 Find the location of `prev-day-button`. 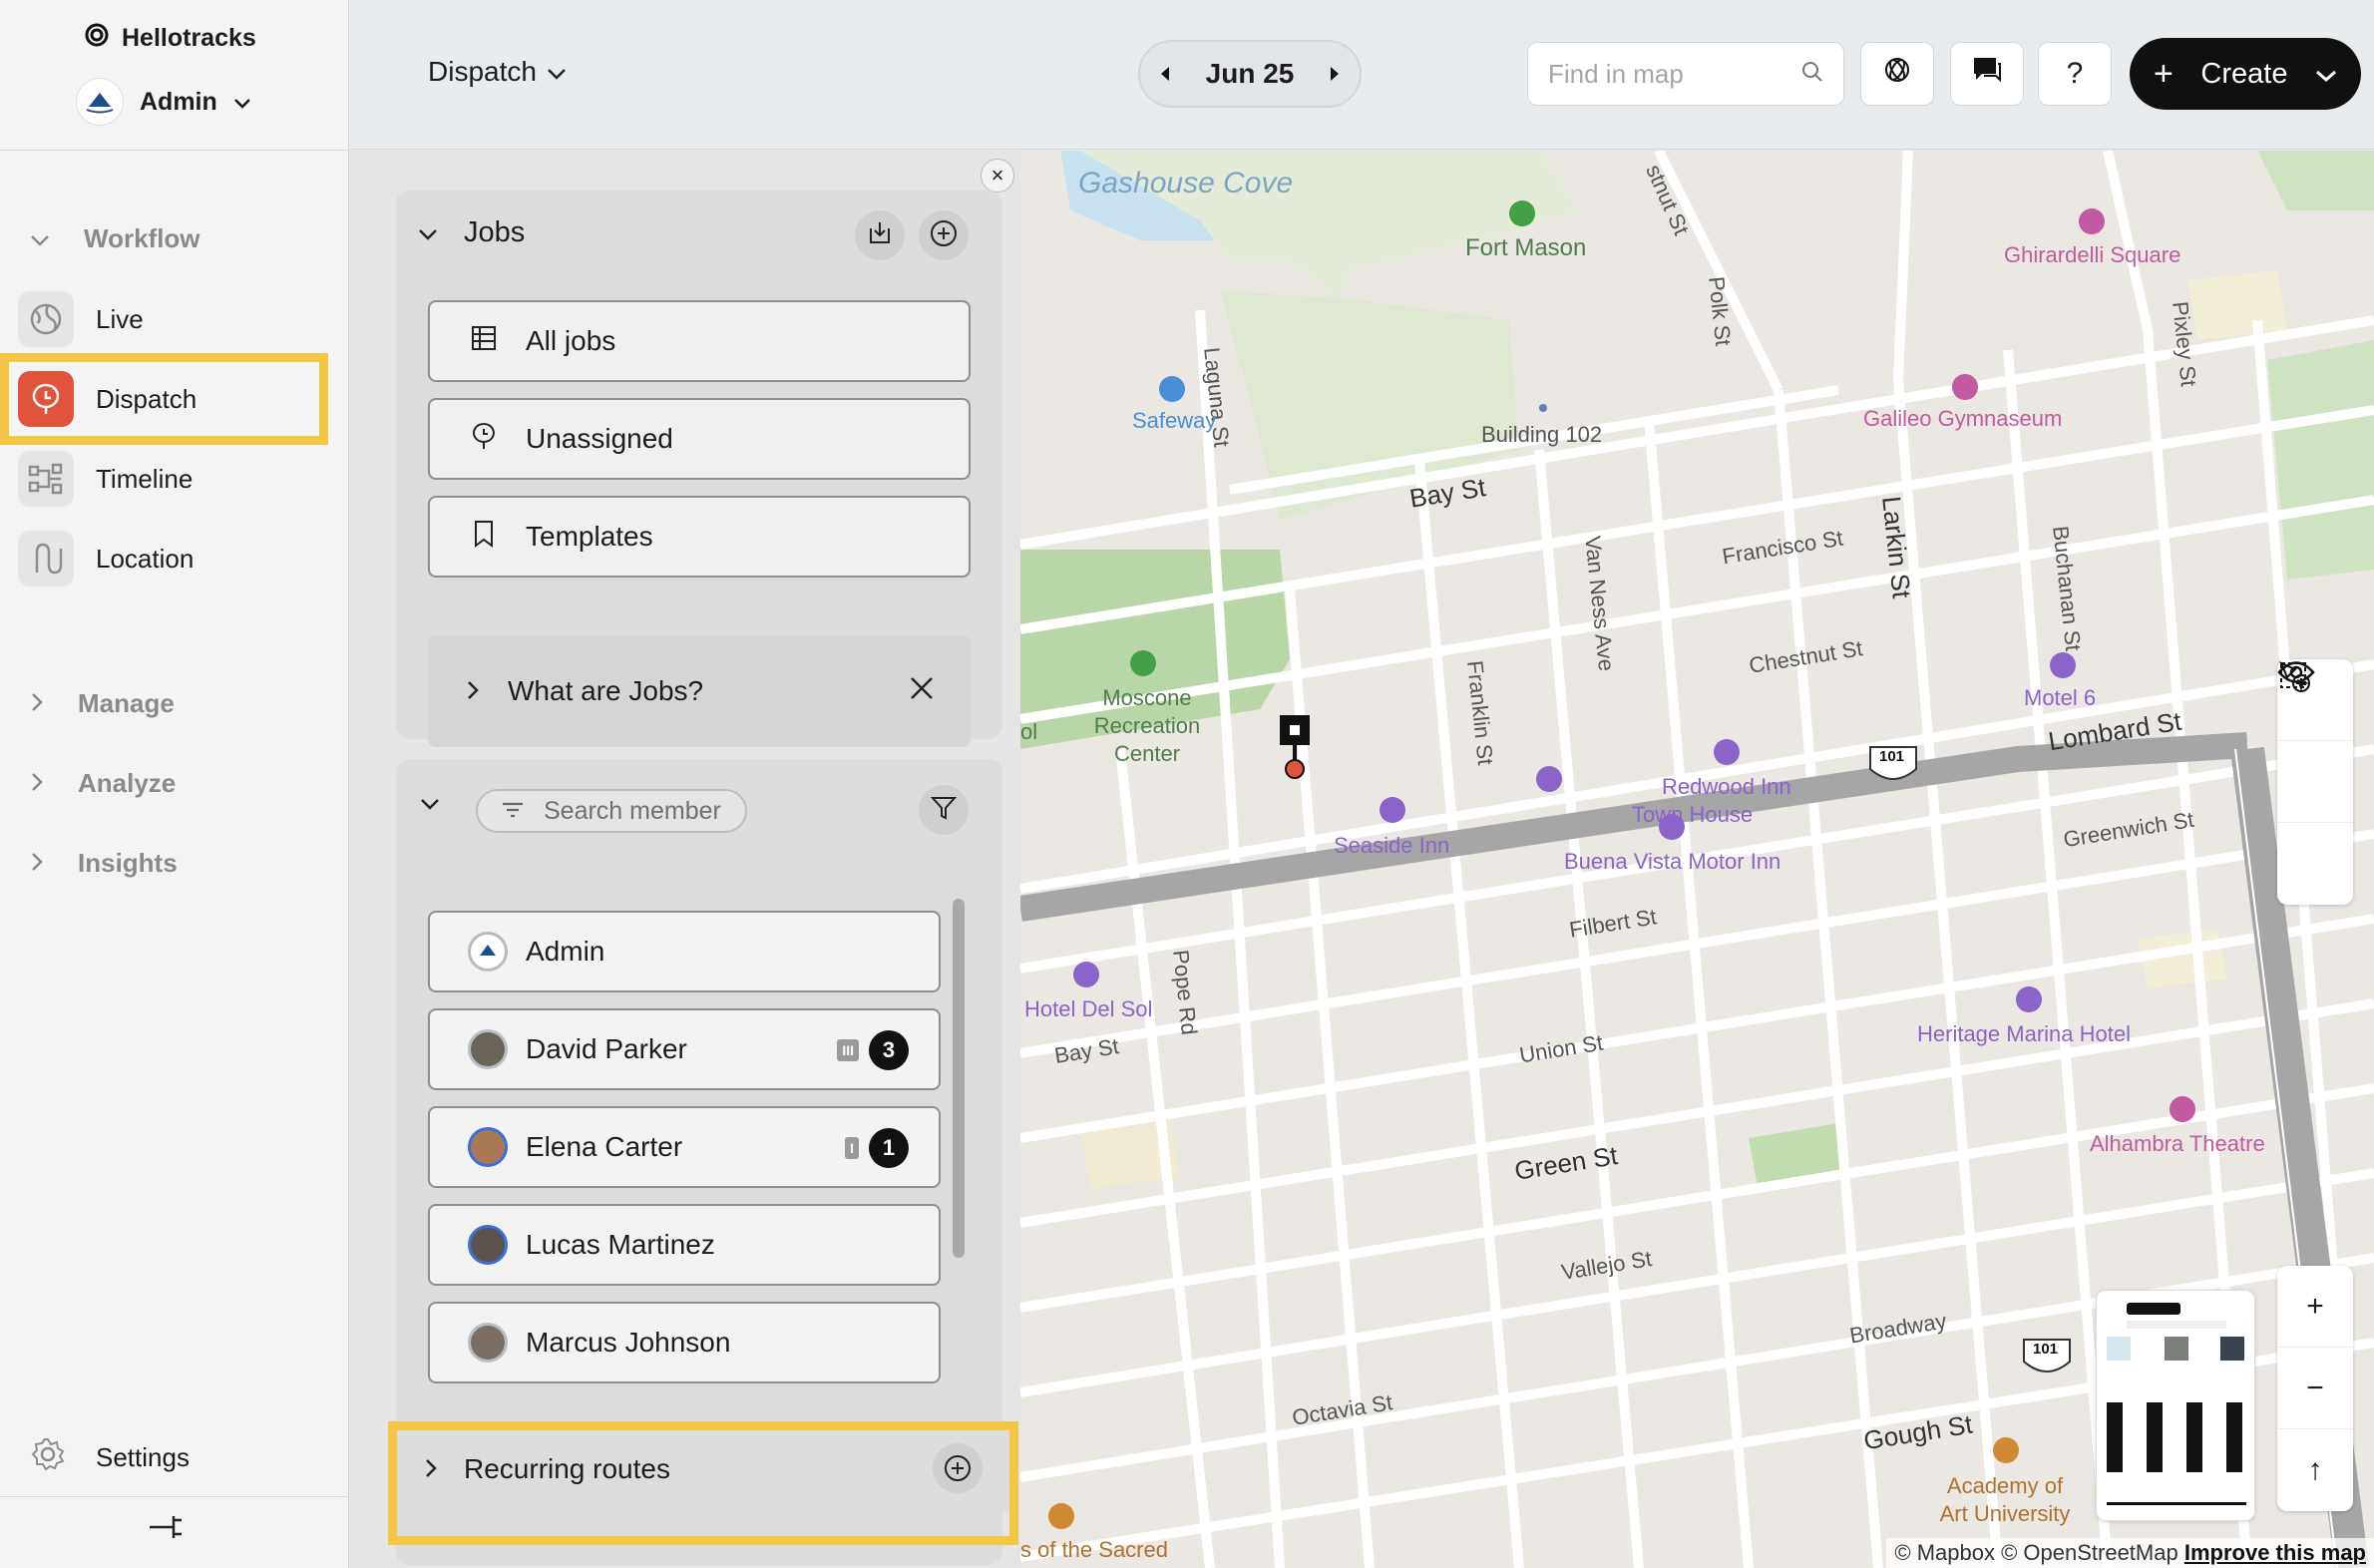

prev-day-button is located at coordinates (1165, 74).